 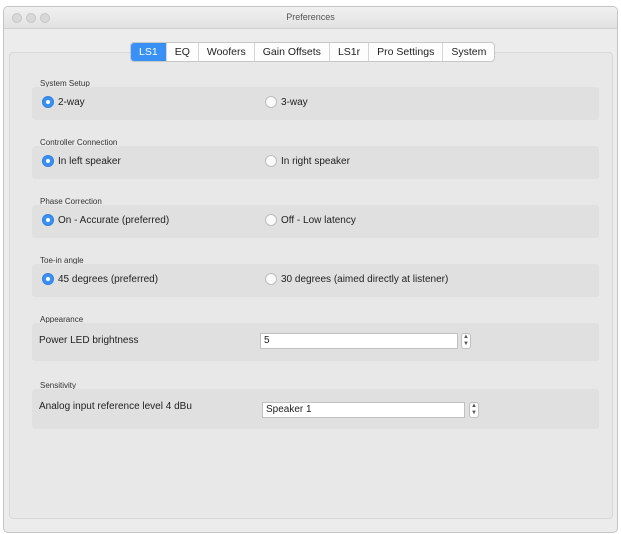 I want to click on tab-eq: EQ, so click(x=183, y=52).